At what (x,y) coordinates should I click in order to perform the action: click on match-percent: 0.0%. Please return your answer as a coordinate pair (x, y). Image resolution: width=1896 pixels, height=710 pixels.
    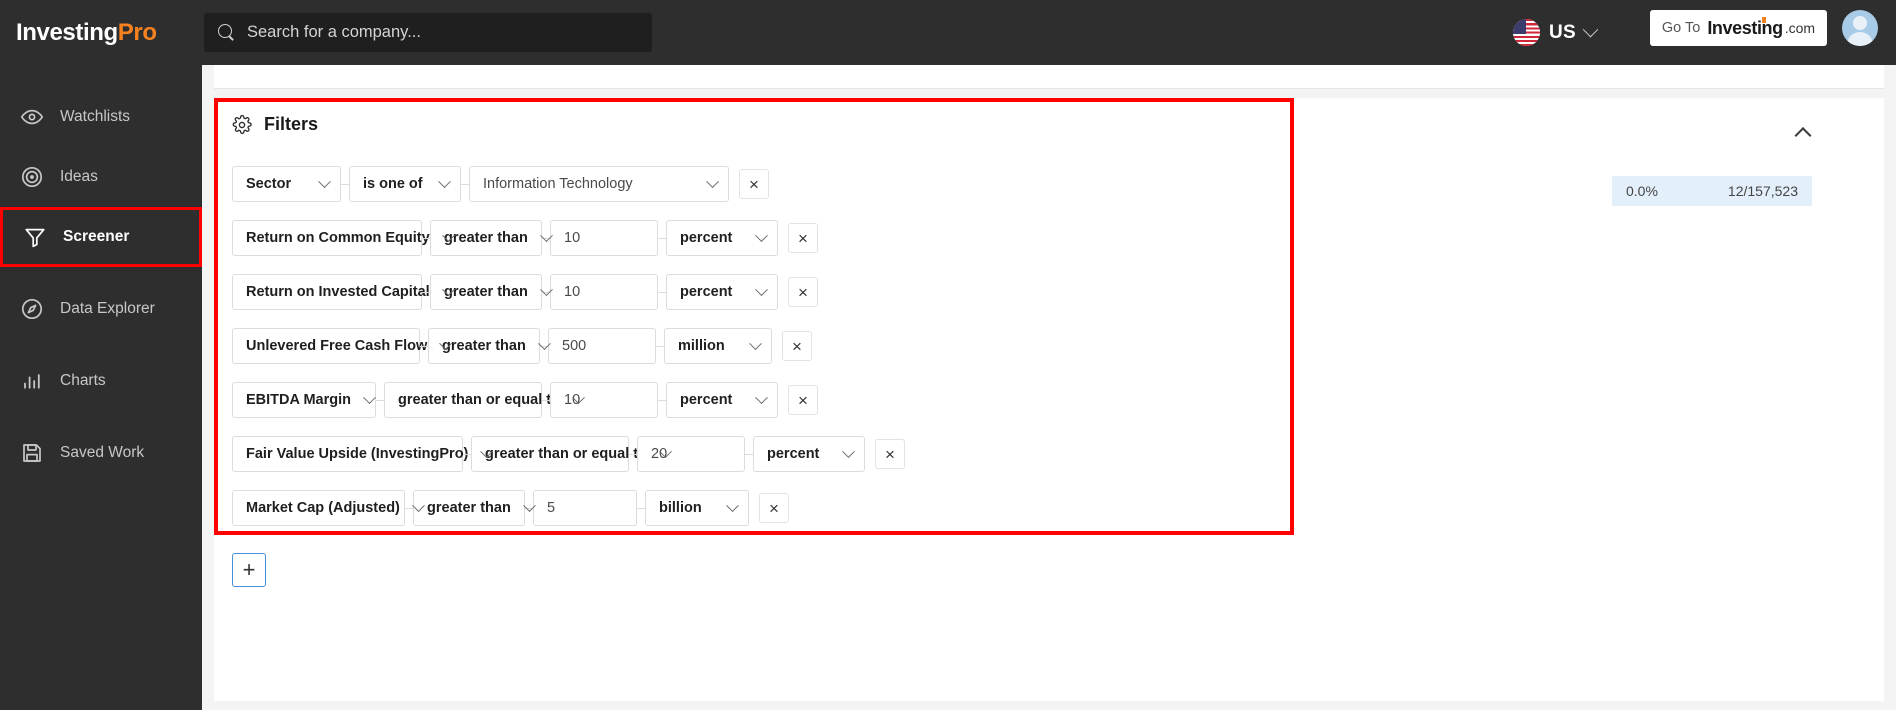
    Looking at the image, I should click on (1642, 191).